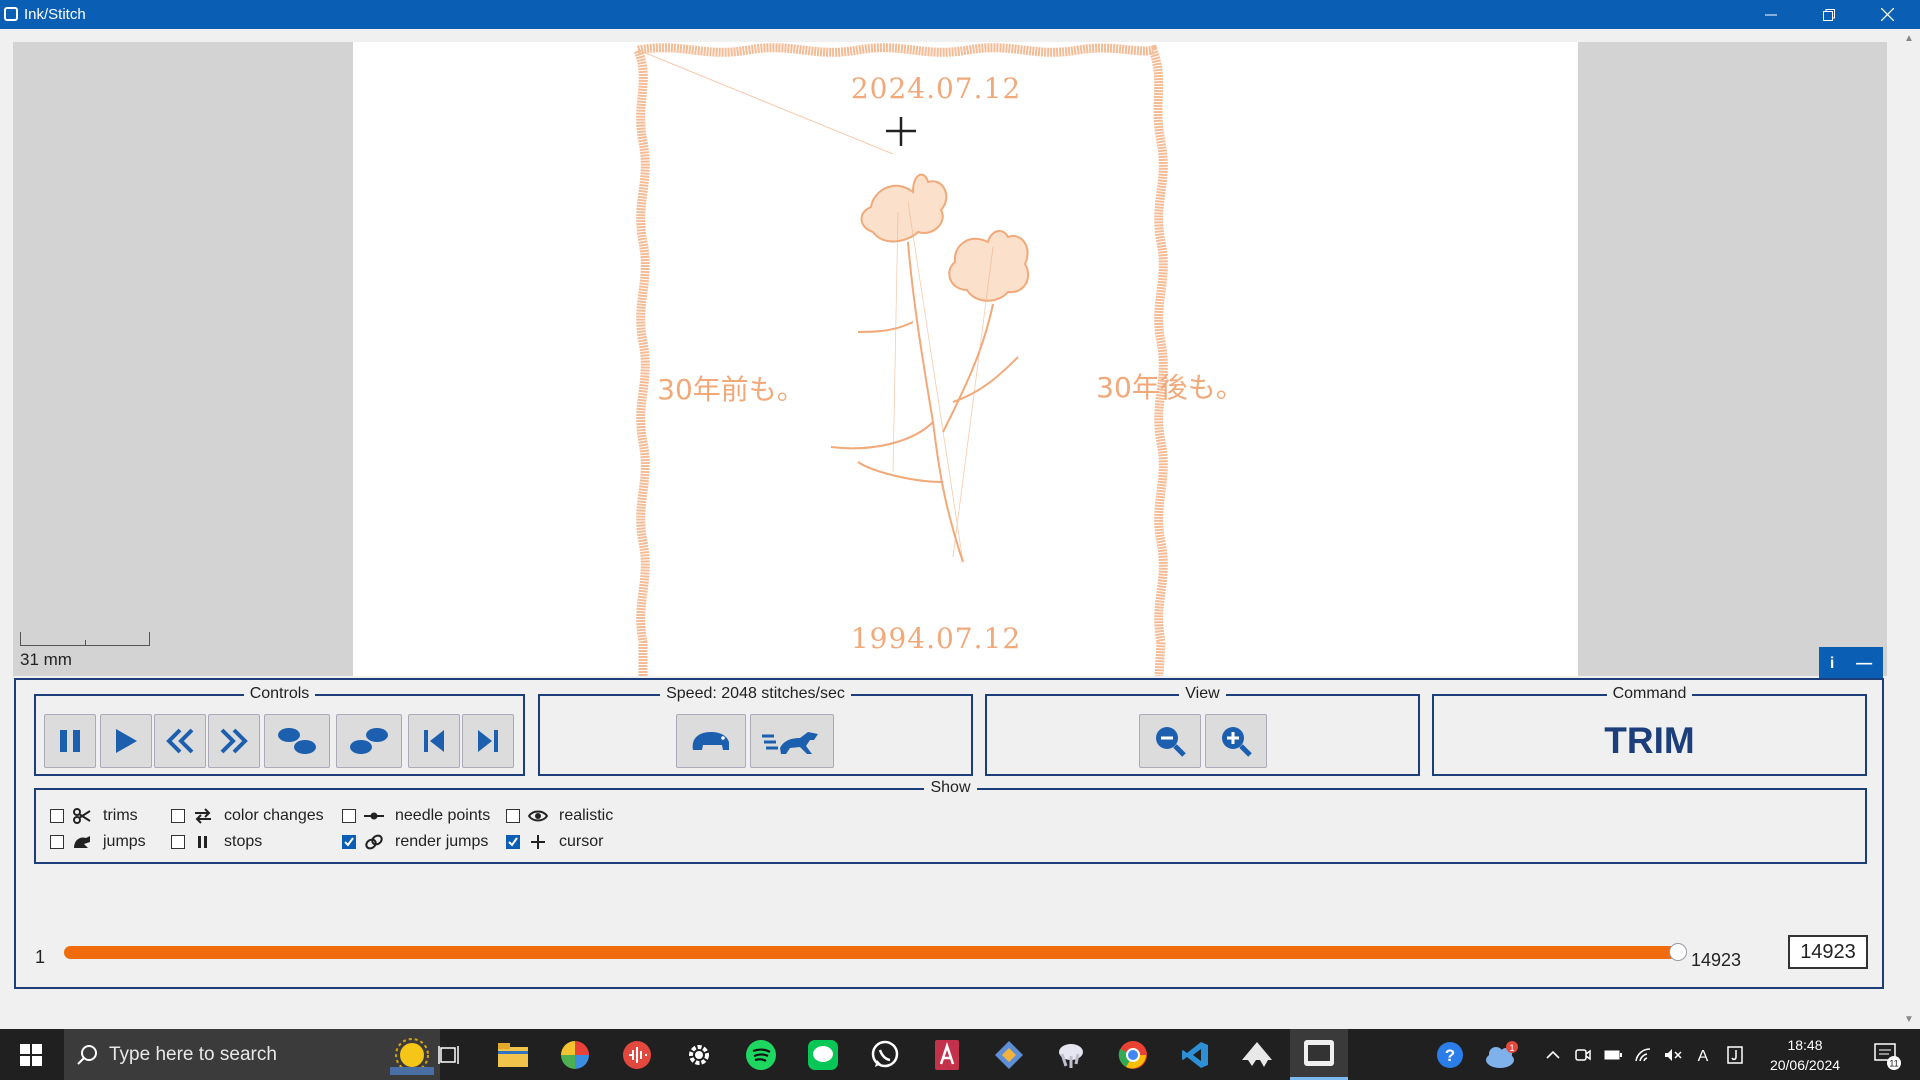  Describe the element at coordinates (349, 842) in the screenshot. I see `render-jumps-checkbox` at that location.